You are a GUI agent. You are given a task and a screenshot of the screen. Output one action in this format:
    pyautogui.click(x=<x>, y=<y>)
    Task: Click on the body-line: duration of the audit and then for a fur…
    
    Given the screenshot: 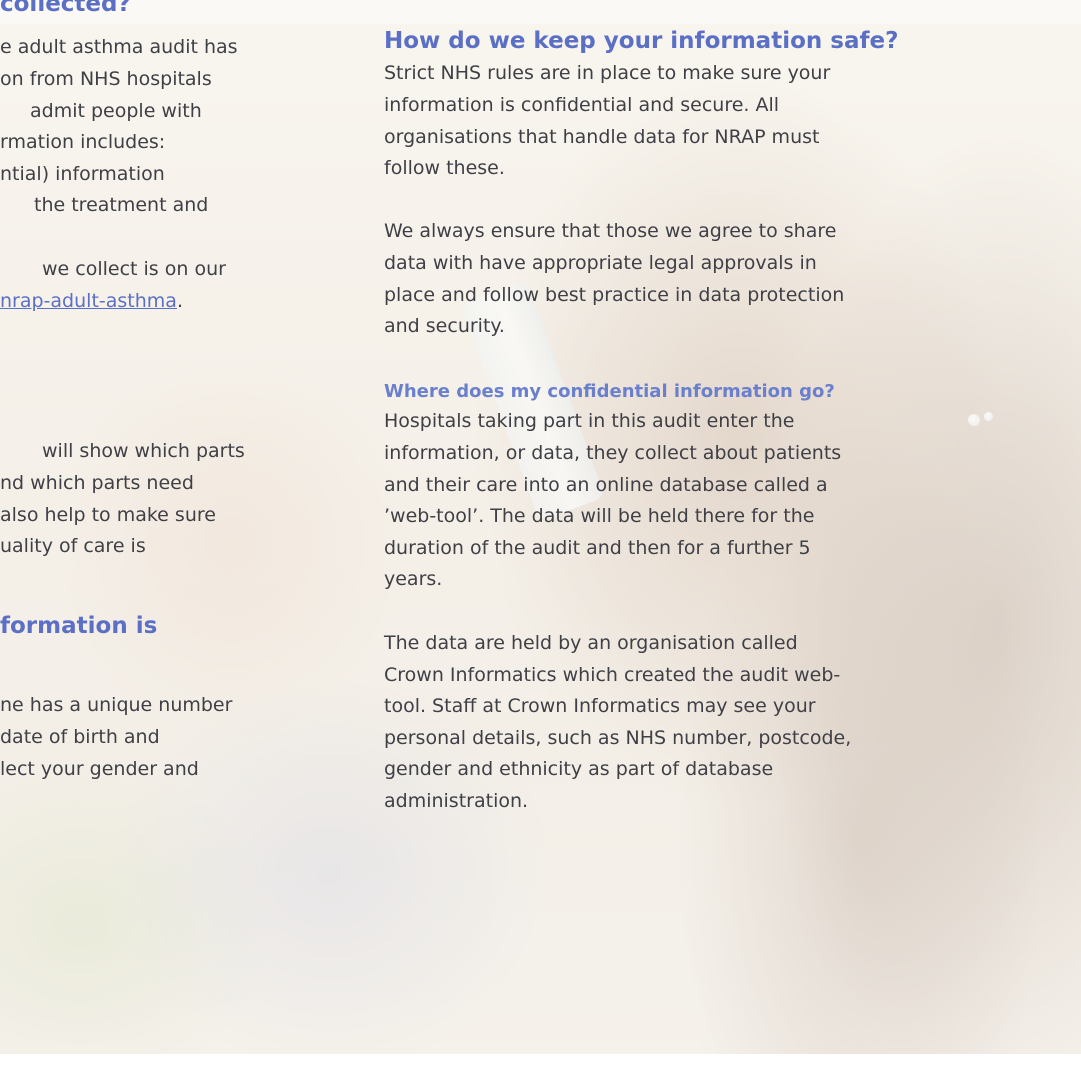 What is the action you would take?
    pyautogui.click(x=597, y=548)
    